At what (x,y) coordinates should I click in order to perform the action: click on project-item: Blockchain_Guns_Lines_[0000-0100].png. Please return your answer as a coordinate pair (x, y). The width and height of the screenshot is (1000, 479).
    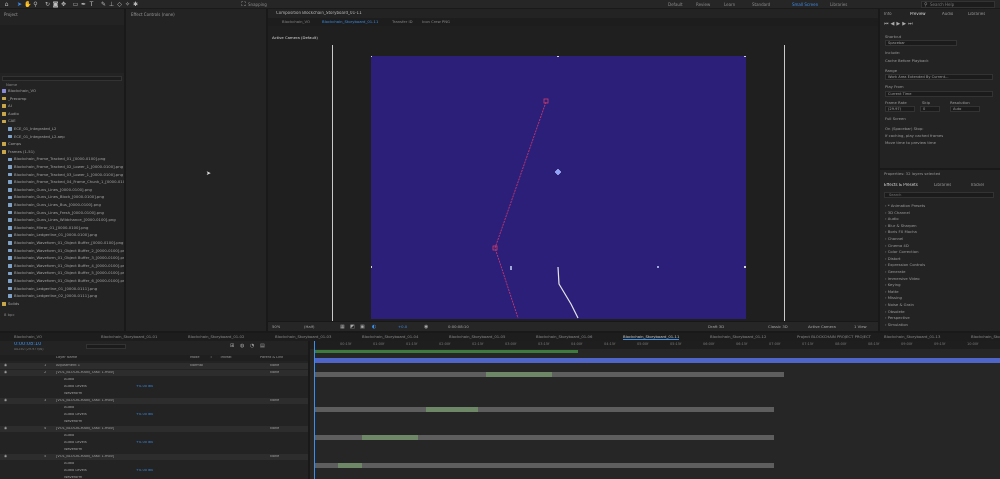
    Looking at the image, I should click on (67, 190).